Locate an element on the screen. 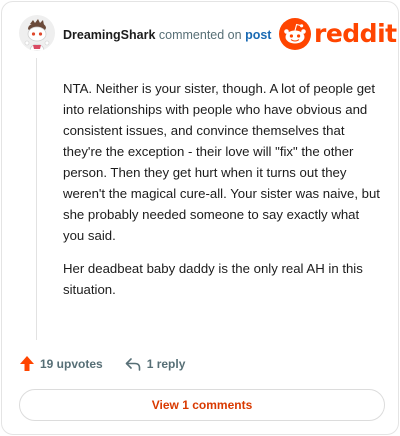 Image resolution: width=400 pixels, height=436 pixels. commented-on-label: commented on is located at coordinates (200, 35).